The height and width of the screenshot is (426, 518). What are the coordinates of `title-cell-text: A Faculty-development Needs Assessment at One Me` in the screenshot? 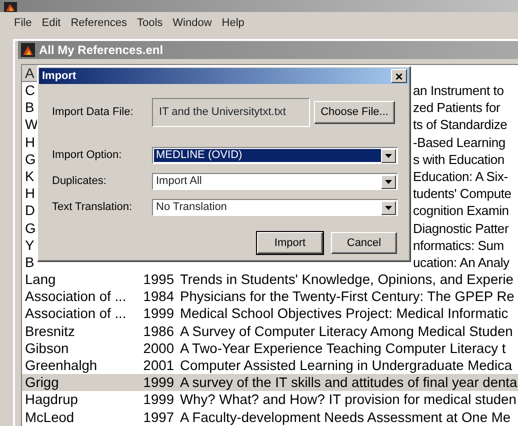 It's located at (345, 417).